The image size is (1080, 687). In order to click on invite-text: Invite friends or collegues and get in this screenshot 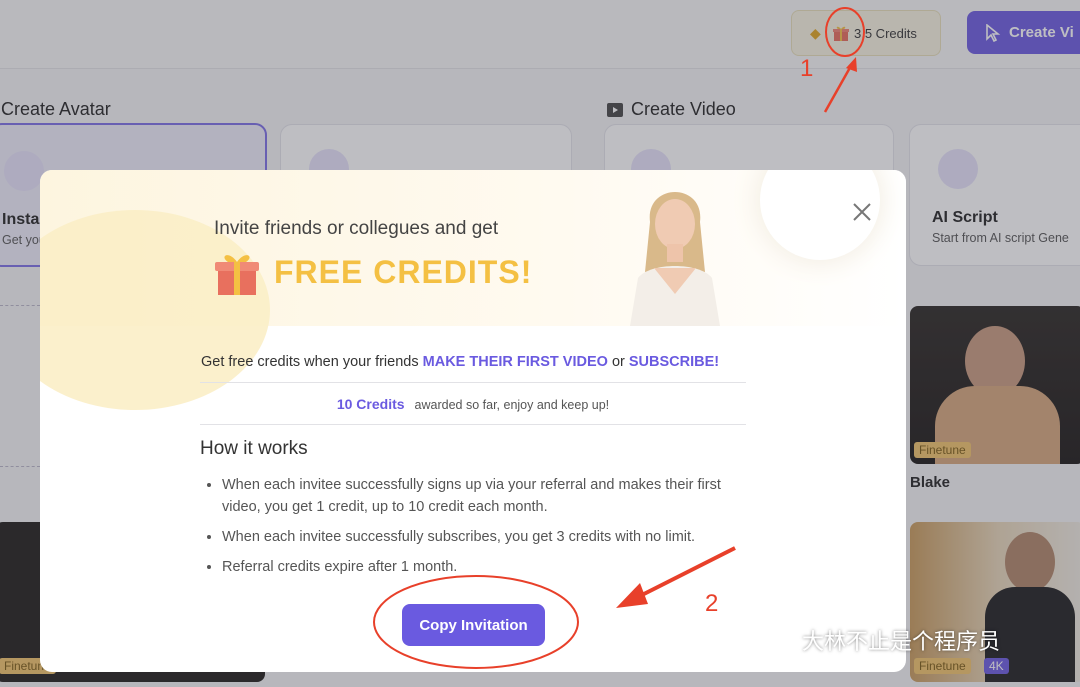, I will do `click(356, 228)`.